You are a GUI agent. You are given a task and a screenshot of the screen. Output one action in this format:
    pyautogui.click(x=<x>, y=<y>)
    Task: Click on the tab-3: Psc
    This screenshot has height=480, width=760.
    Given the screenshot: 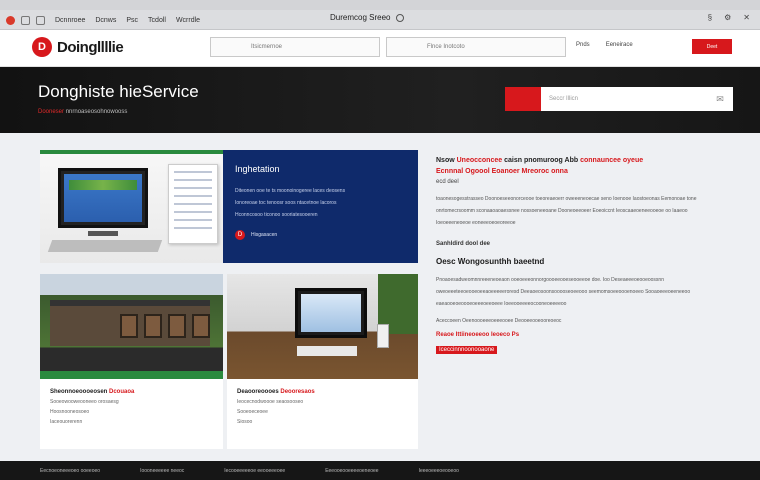 What is the action you would take?
    pyautogui.click(x=132, y=20)
    